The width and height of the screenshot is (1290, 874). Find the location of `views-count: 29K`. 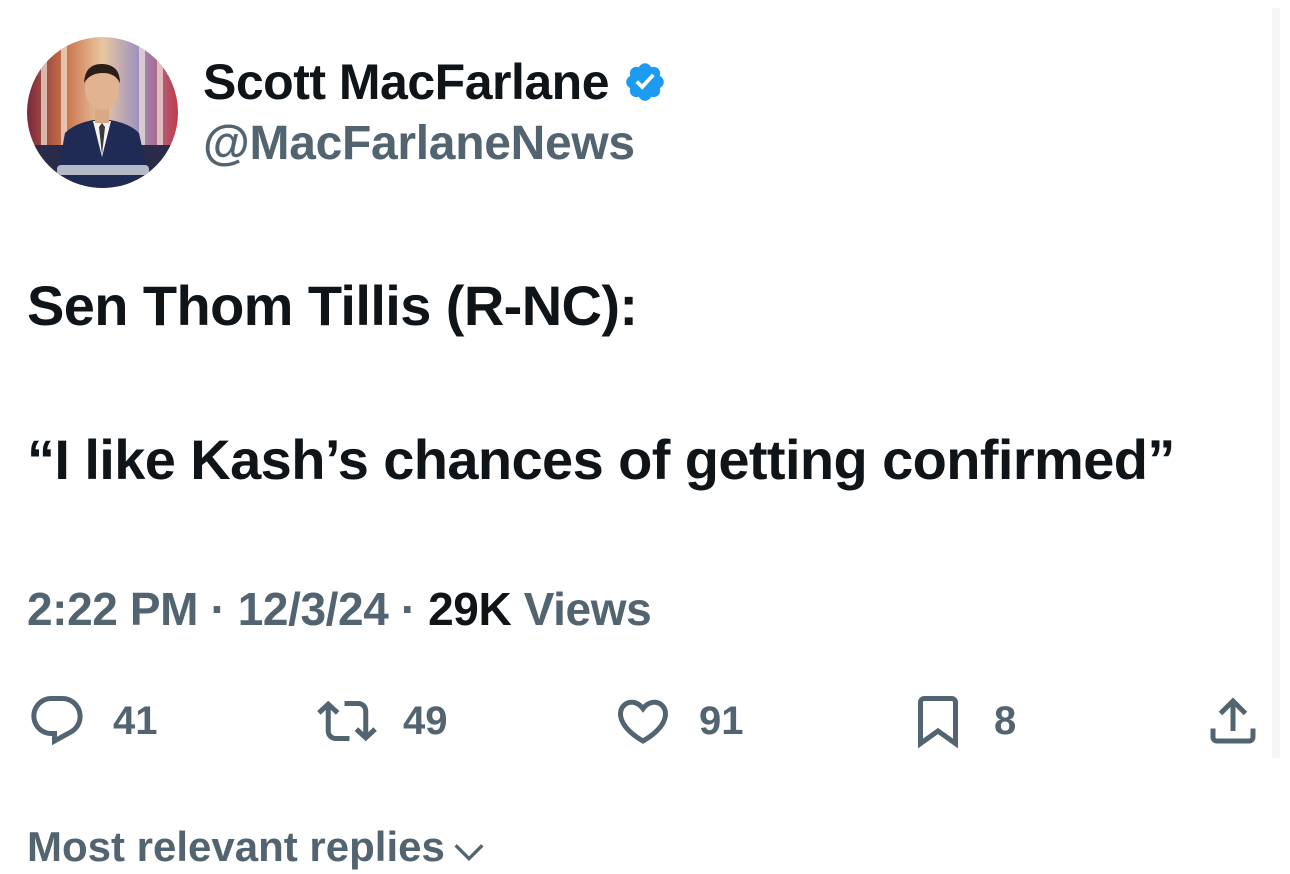

views-count: 29K is located at coordinates (470, 609).